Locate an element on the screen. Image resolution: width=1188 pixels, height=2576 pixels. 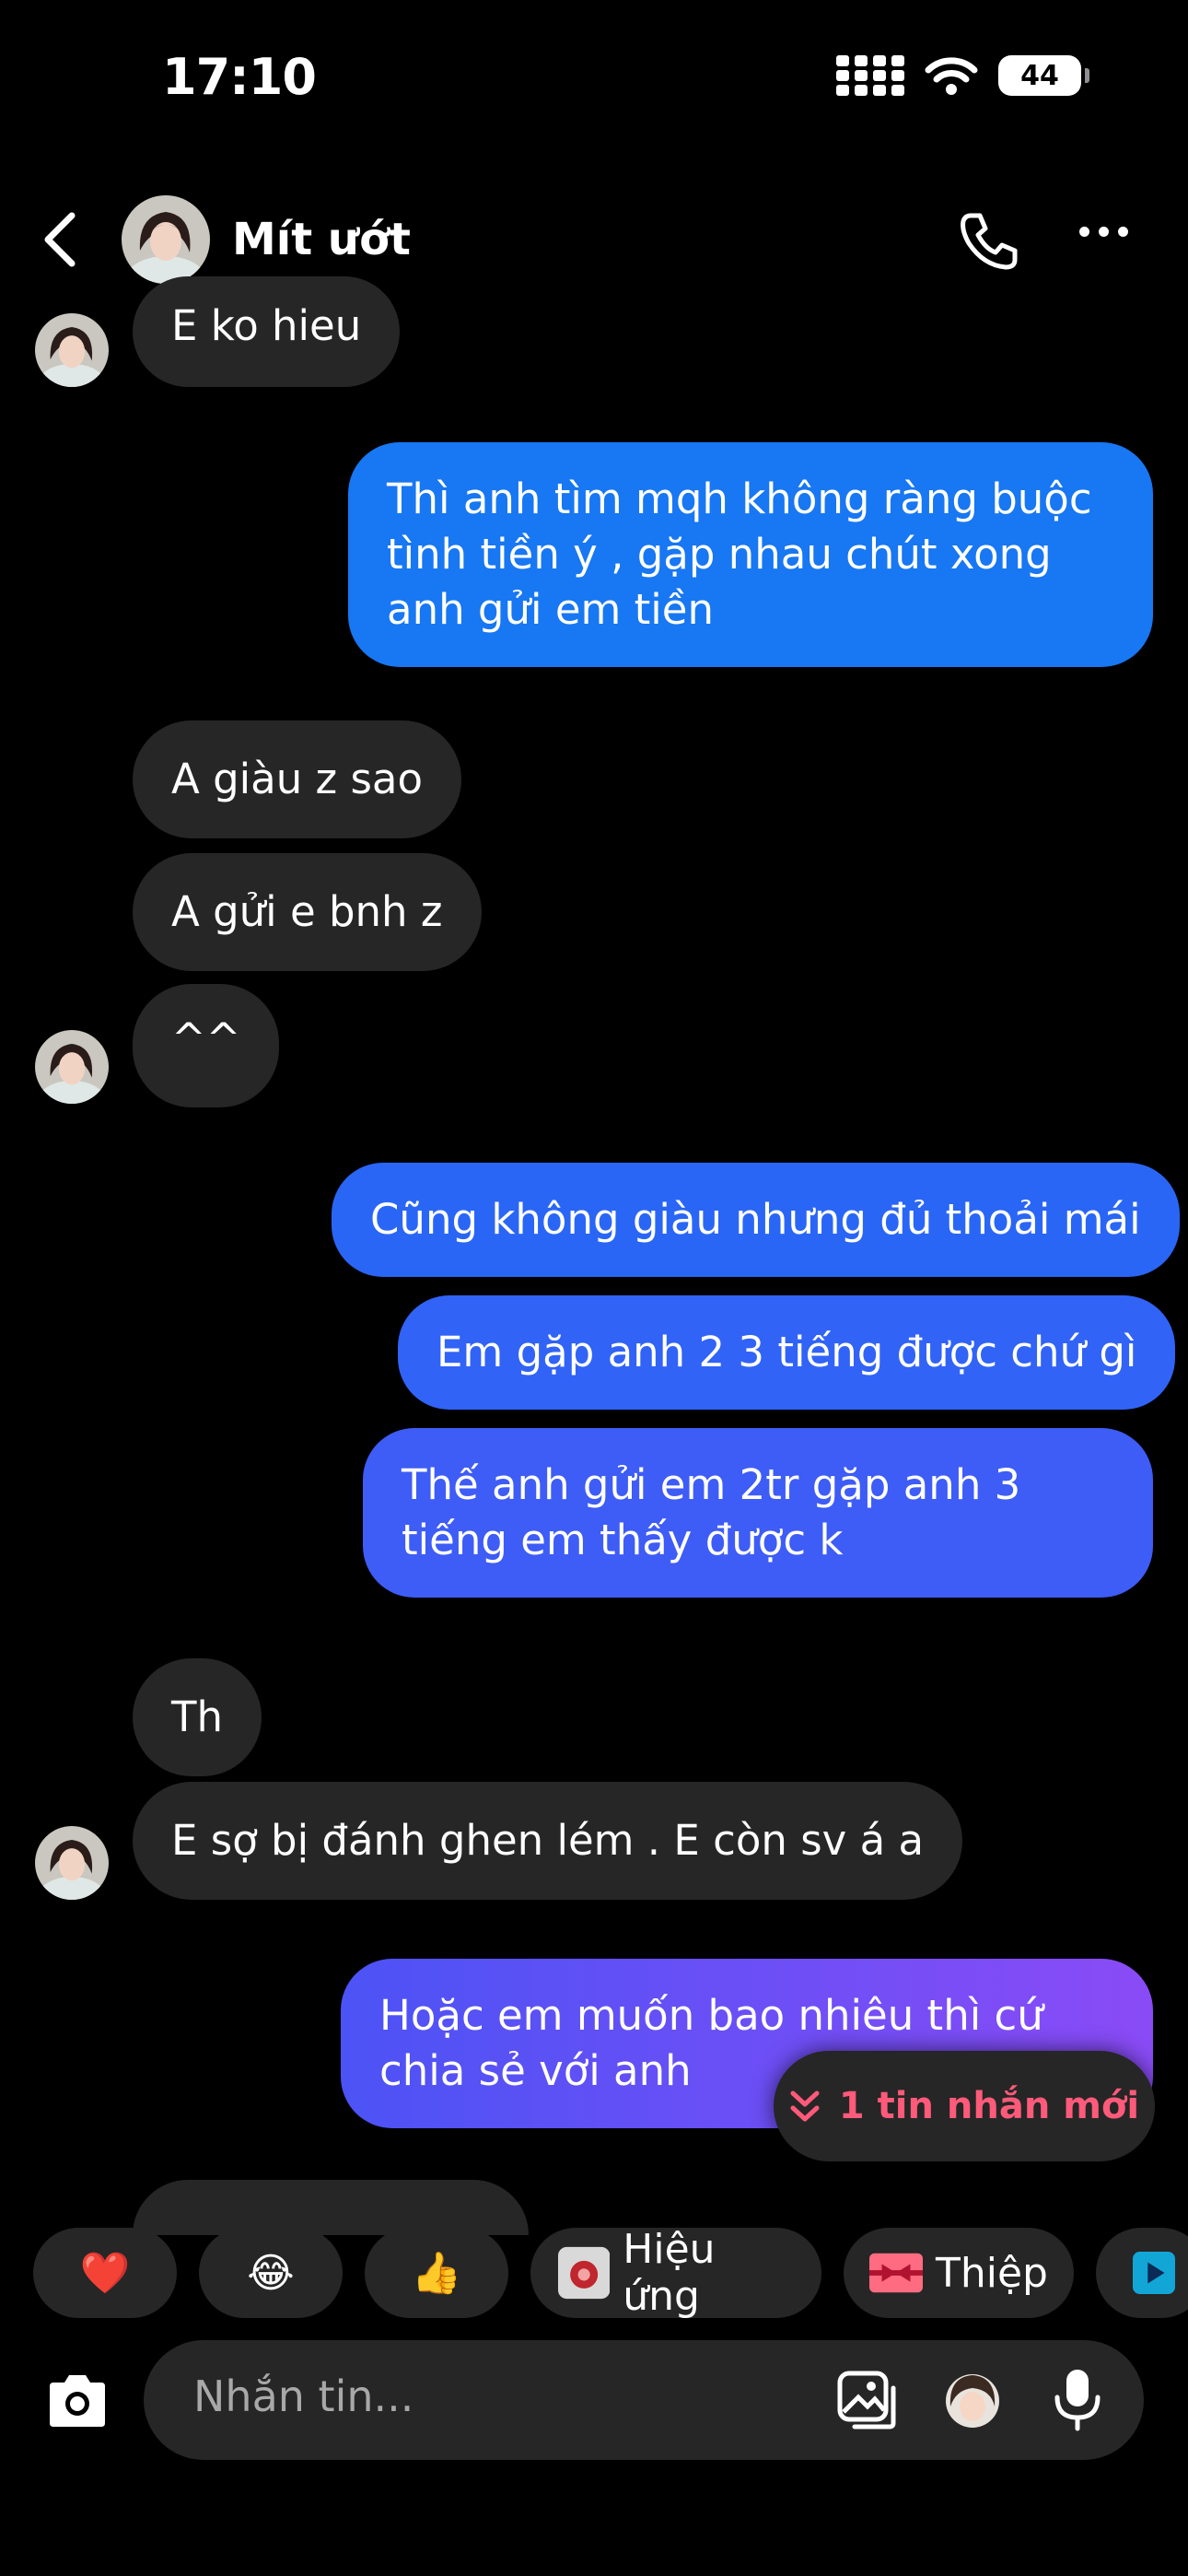
thumbs-up-icon: 👍 is located at coordinates (436, 2273).